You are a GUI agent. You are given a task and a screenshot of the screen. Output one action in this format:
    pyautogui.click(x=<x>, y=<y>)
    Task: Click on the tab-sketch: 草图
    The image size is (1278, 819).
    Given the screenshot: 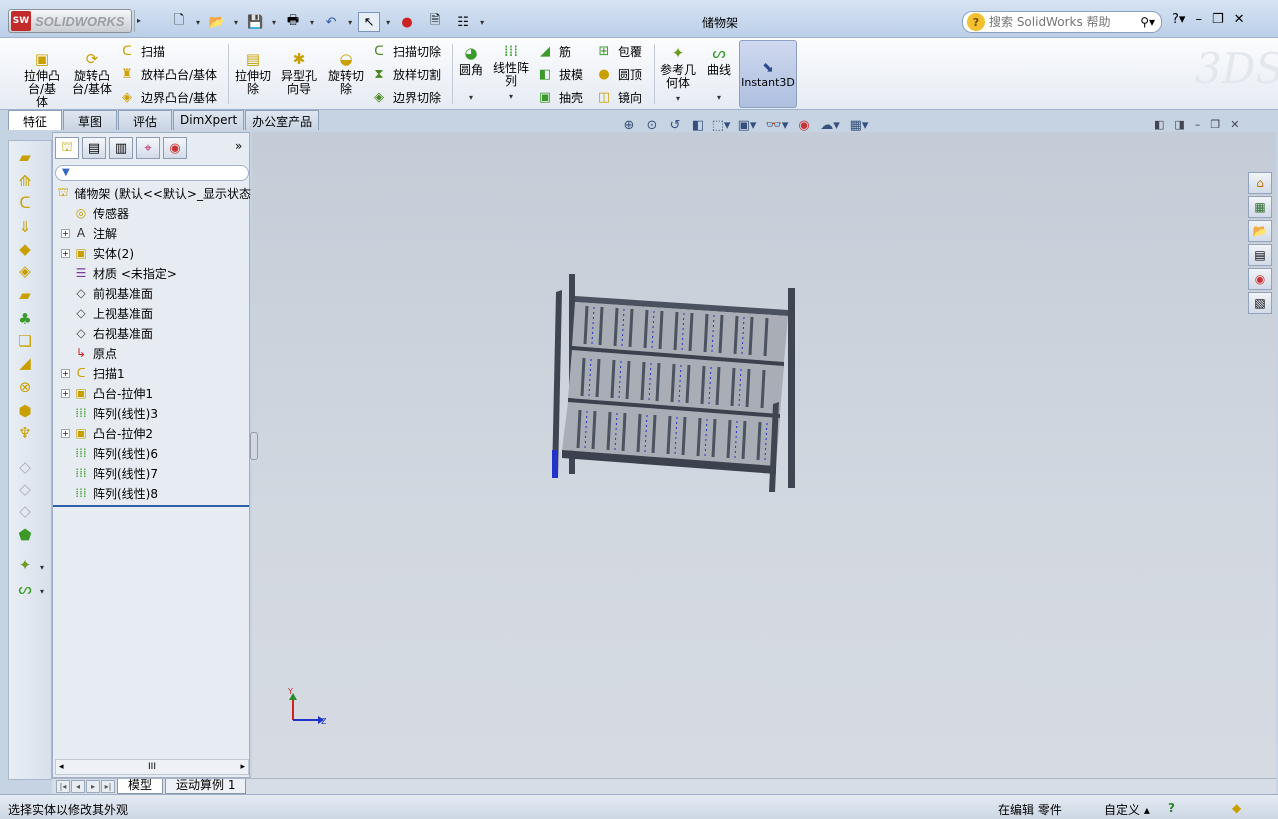 What is the action you would take?
    pyautogui.click(x=90, y=120)
    